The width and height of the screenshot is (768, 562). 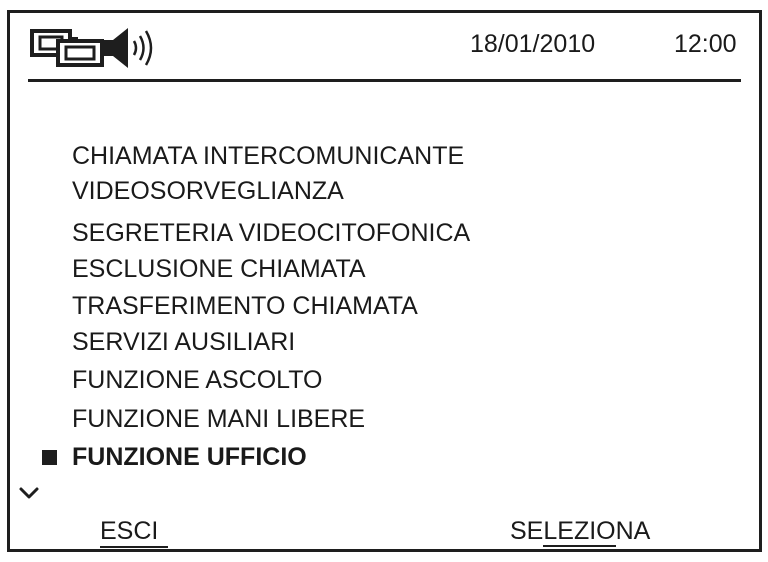 What do you see at coordinates (134, 532) in the screenshot?
I see `exit-softkey: ESCI` at bounding box center [134, 532].